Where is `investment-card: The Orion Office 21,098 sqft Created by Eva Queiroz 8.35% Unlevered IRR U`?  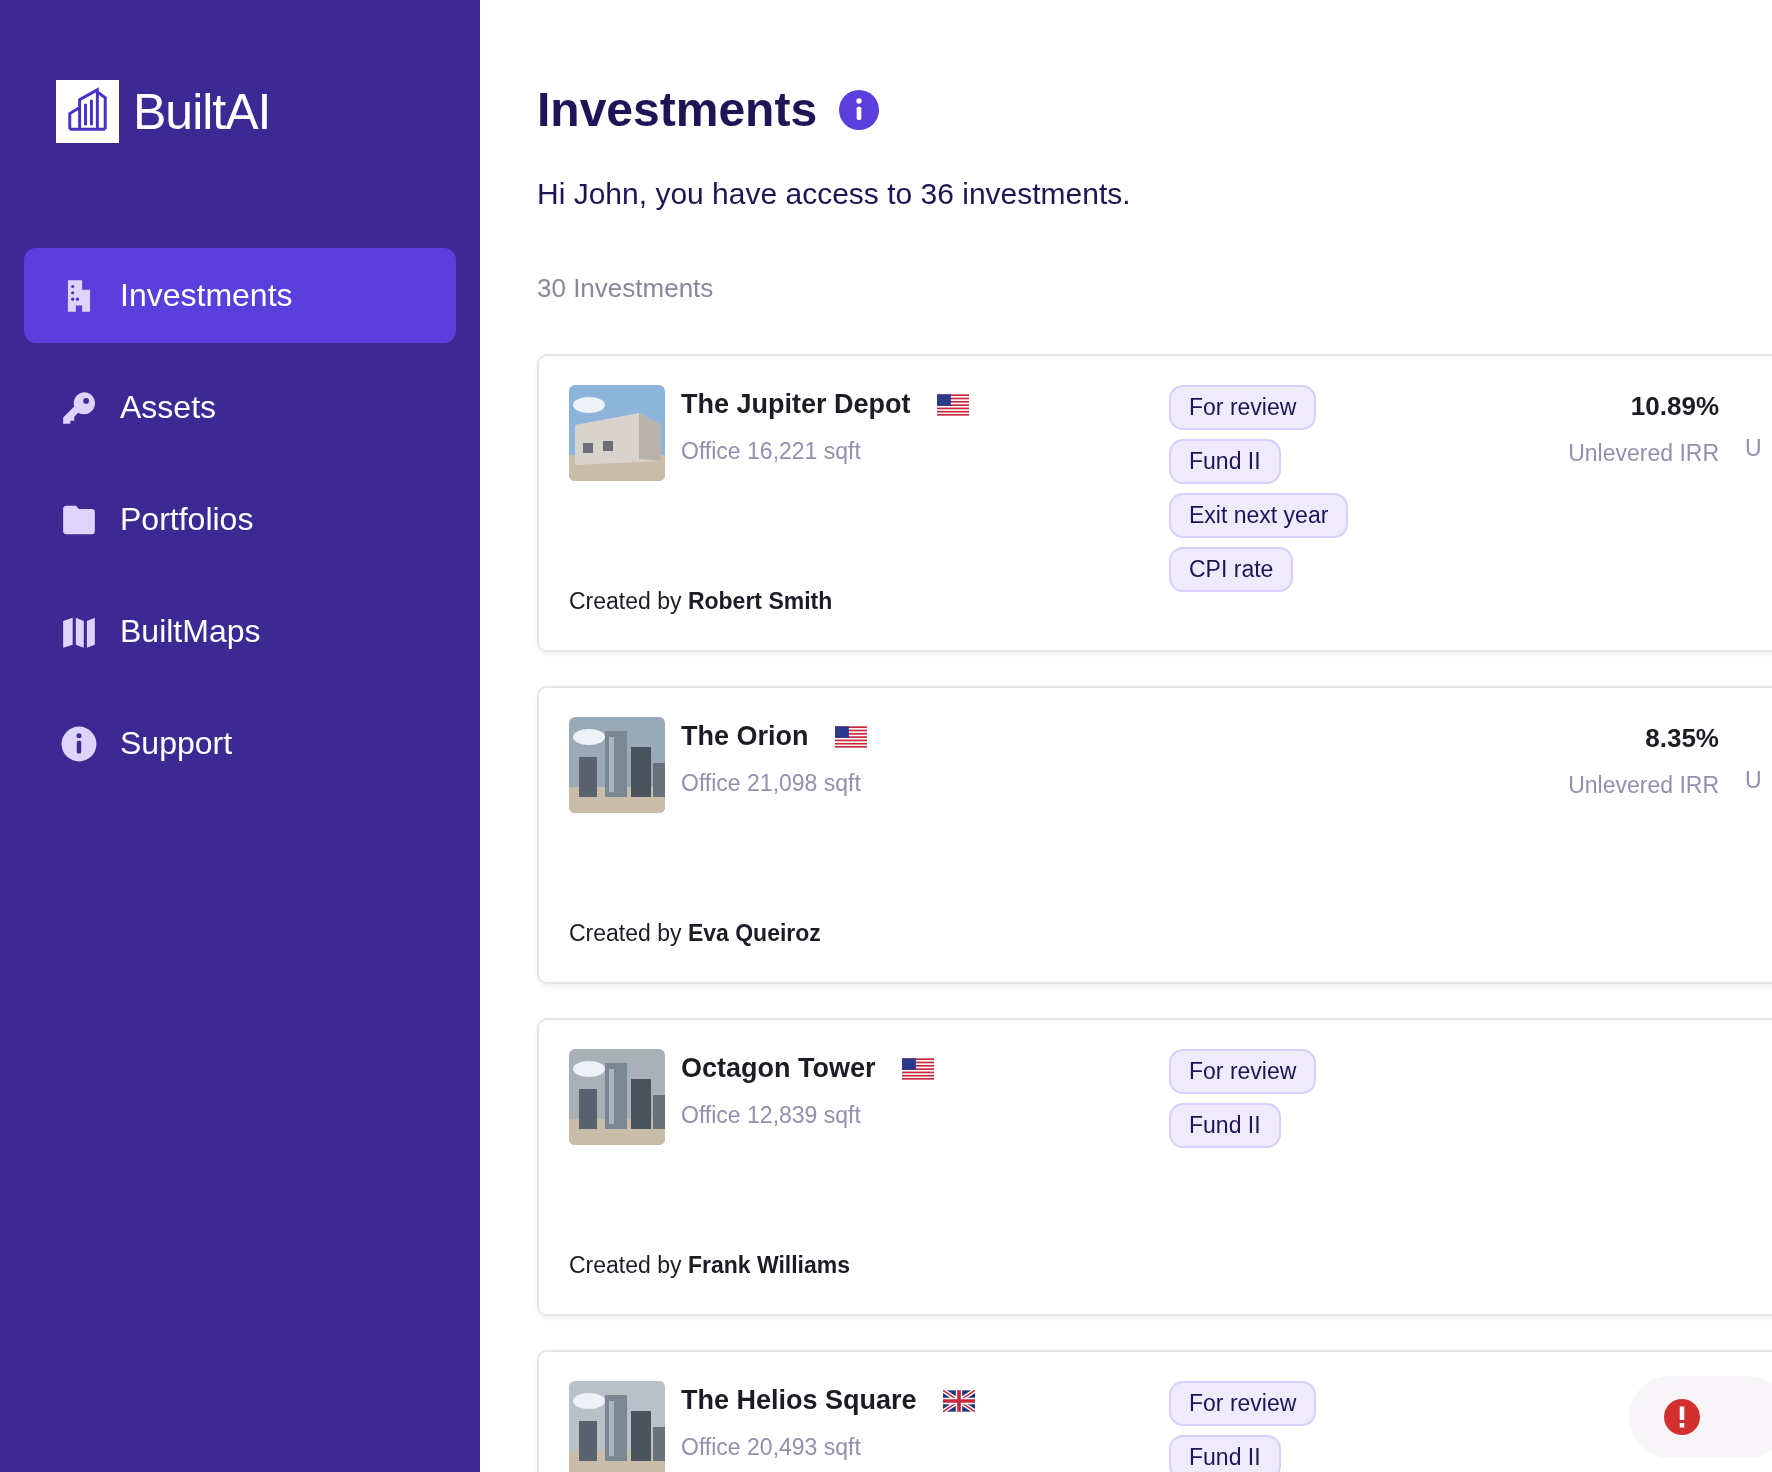
investment-card: The Orion Office 21,098 sqft Created by Eva Queiroz 8.35% Unlevered IRR U is located at coordinates (1154, 835).